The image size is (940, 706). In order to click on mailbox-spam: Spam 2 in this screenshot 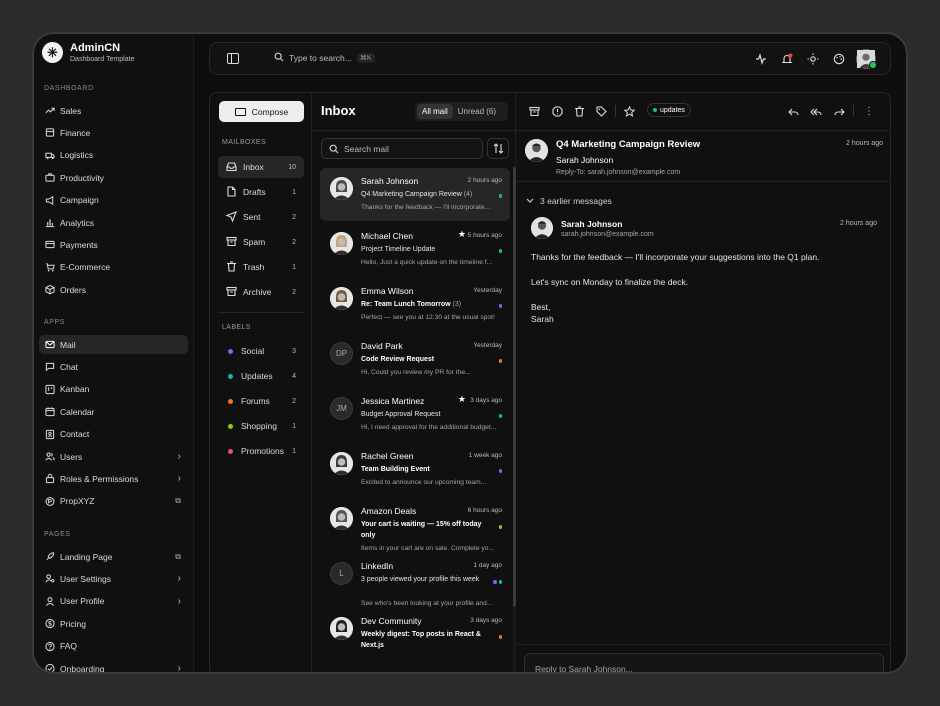, I will do `click(261, 242)`.